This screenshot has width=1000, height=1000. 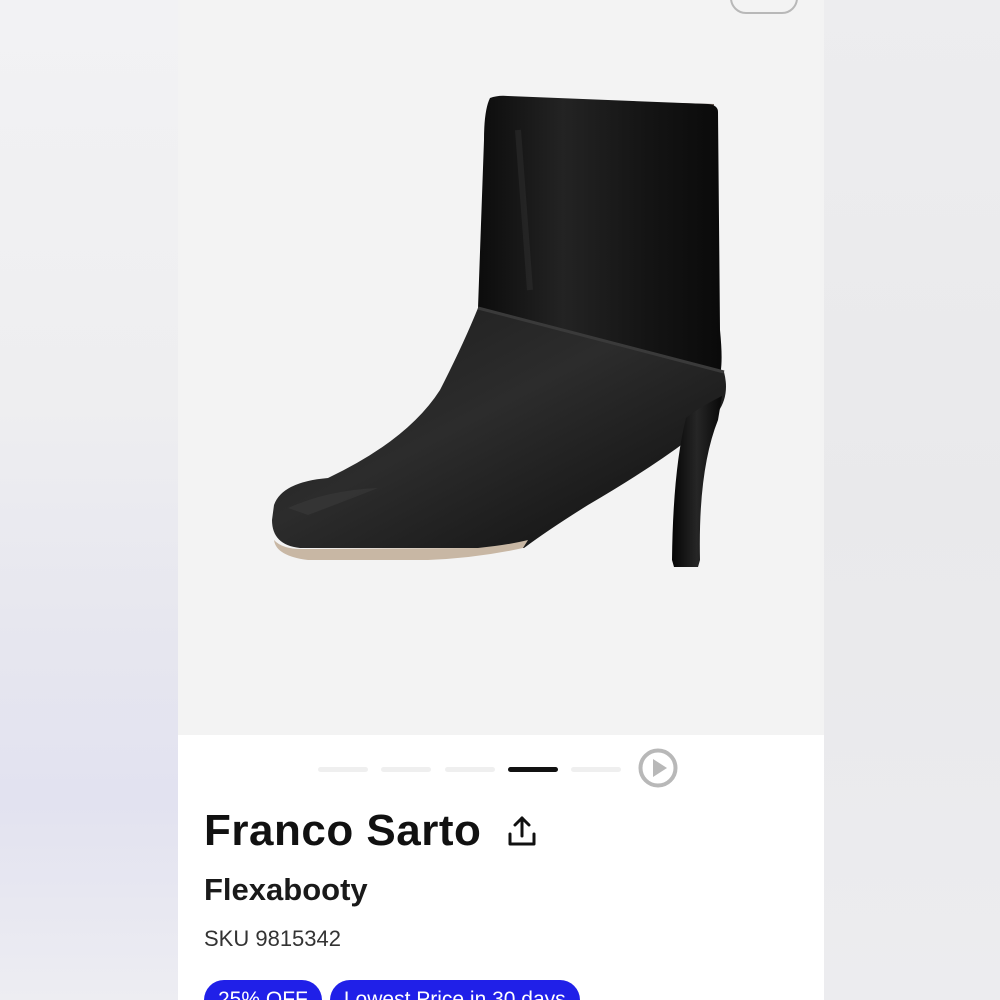 I want to click on share-upload-icon, so click(x=522, y=831).